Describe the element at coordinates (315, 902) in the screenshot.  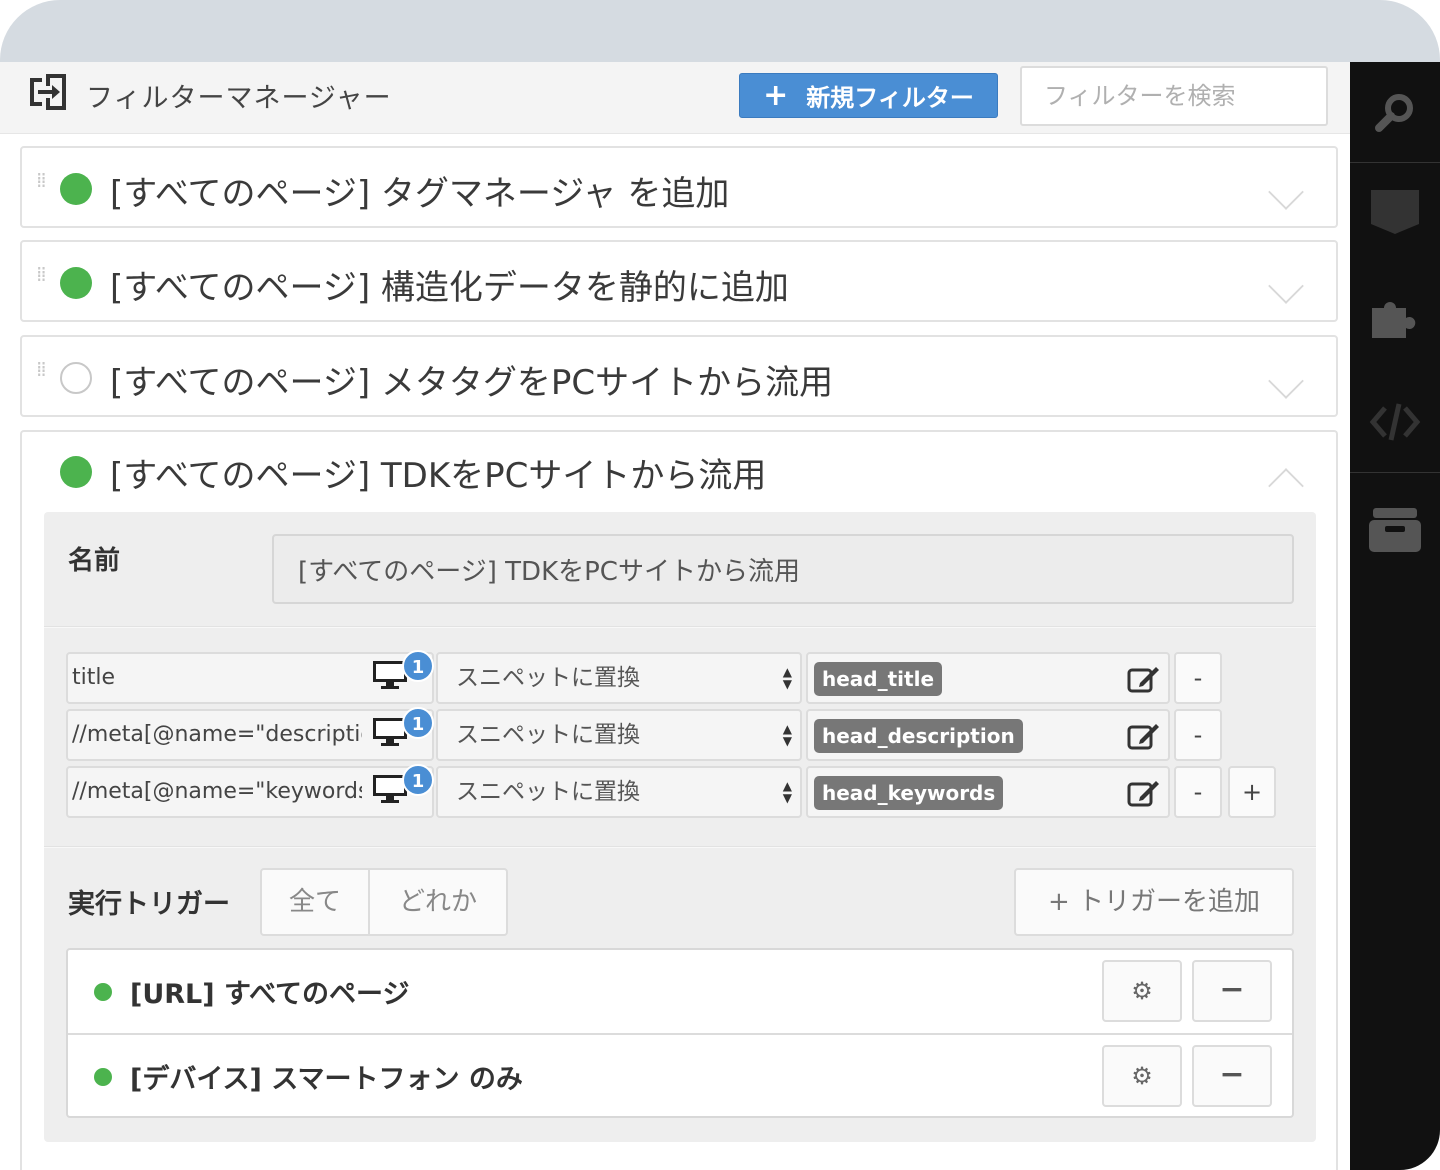
I see `match-all-toggle: 全て` at that location.